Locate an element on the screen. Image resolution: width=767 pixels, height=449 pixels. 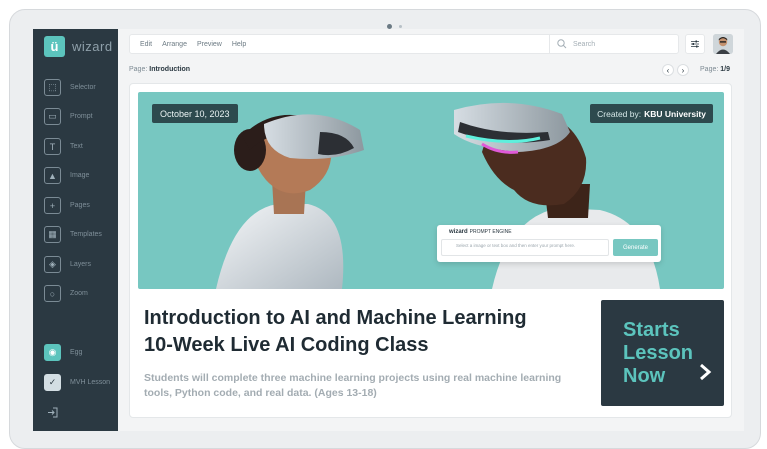
sidebar-item-pages: + Pages is located at coordinates (67, 205).